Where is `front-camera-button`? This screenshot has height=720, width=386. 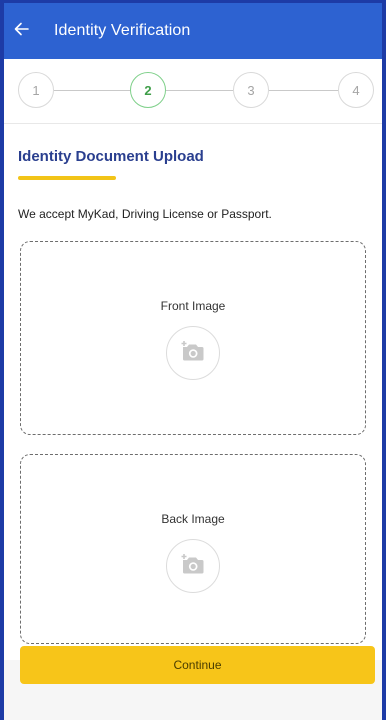 front-camera-button is located at coordinates (193, 353).